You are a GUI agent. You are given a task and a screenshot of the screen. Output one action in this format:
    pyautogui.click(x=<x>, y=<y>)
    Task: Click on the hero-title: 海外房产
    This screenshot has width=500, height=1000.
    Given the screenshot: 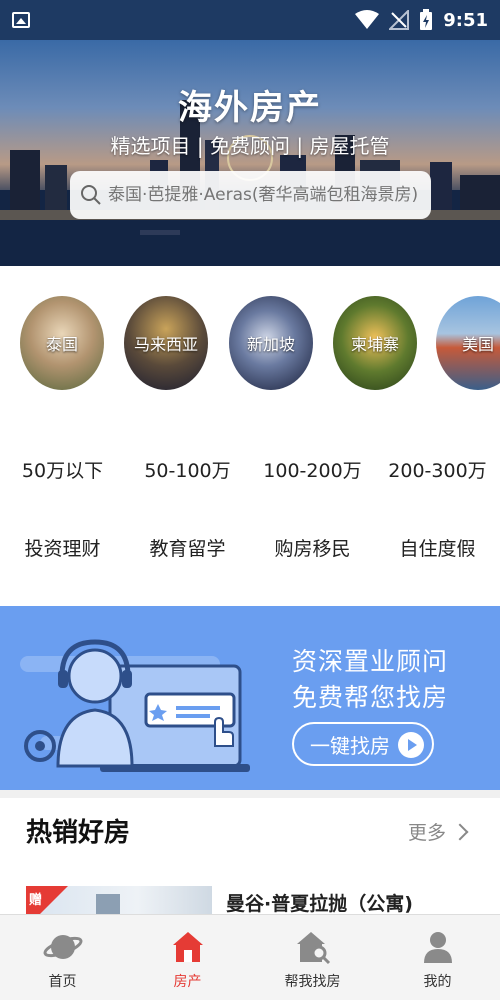 What is the action you would take?
    pyautogui.click(x=250, y=108)
    